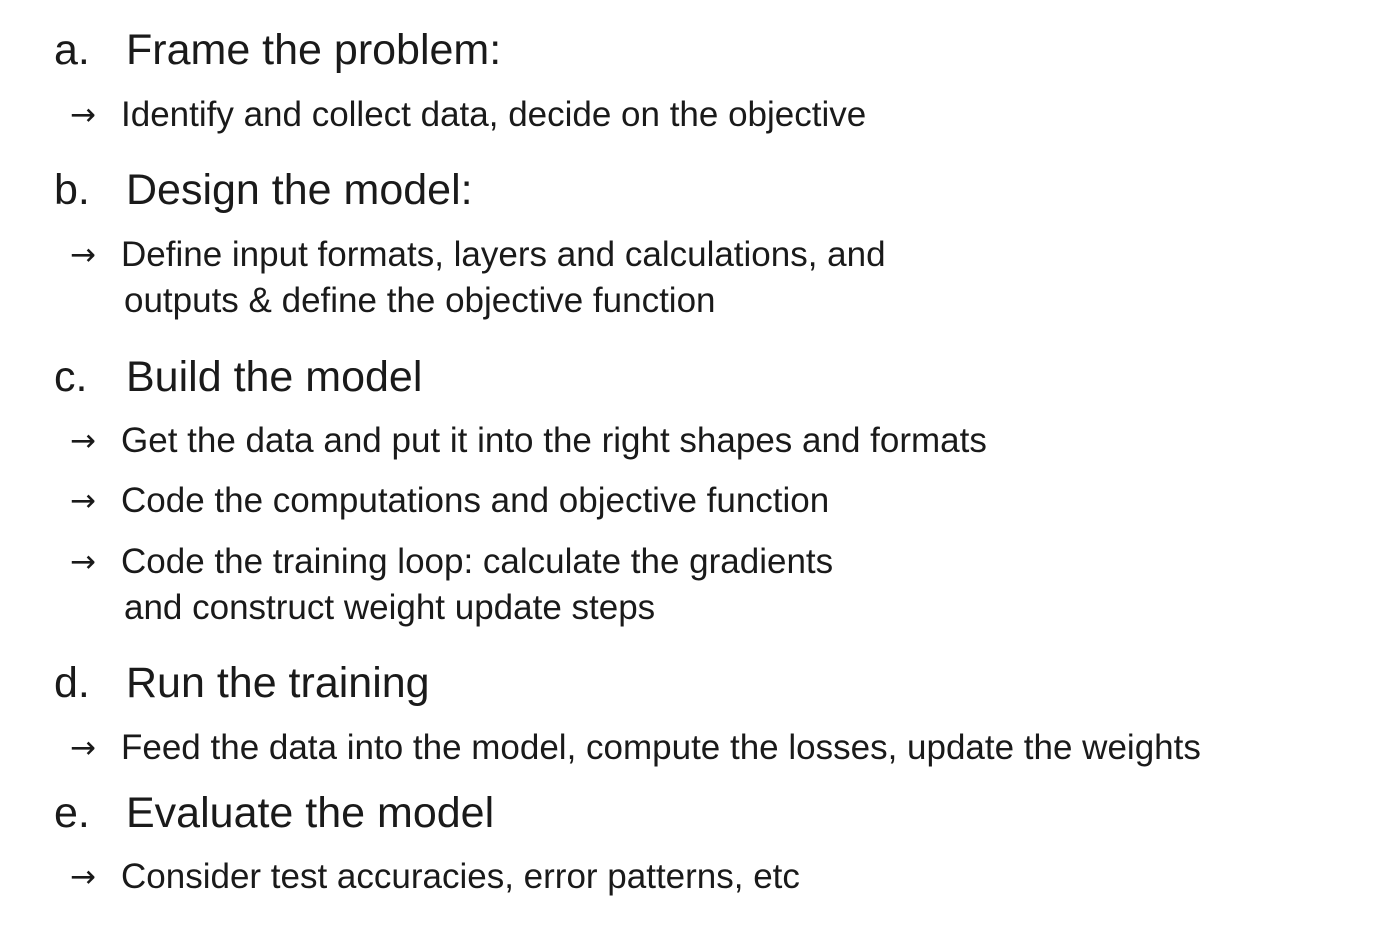 Image resolution: width=1376 pixels, height=932 pixels. Describe the element at coordinates (278, 683) in the screenshot. I see `step-d-title: Run the training` at that location.